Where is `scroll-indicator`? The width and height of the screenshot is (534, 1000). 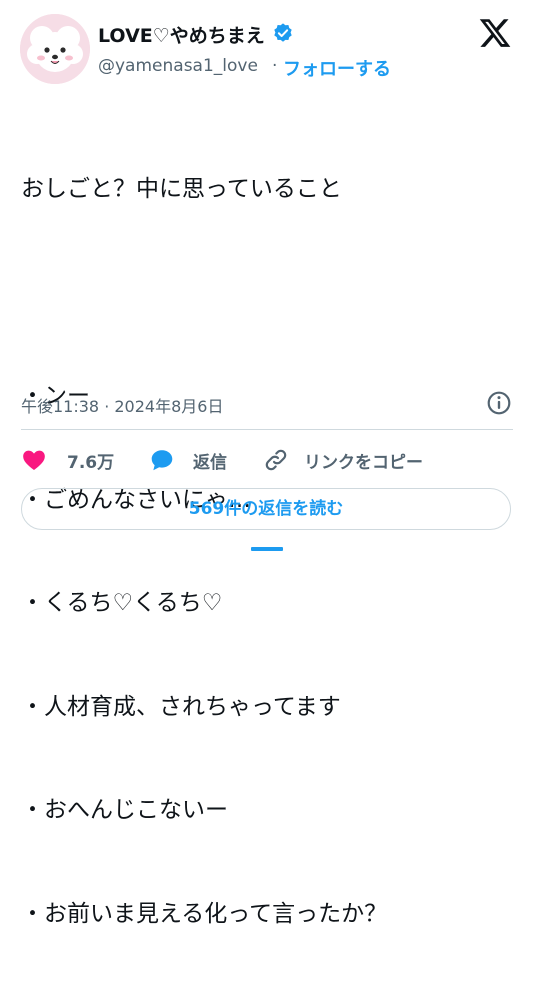 scroll-indicator is located at coordinates (267, 549).